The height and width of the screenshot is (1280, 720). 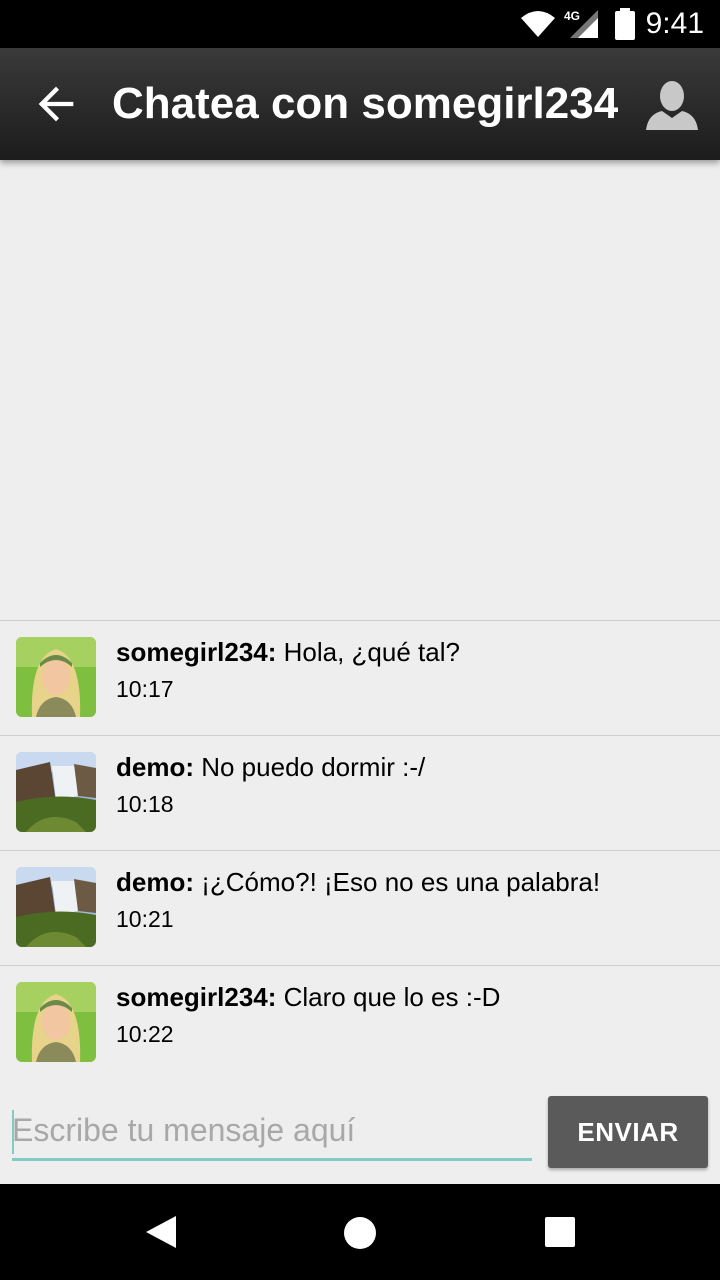 I want to click on message-item: somegirl234: Claro que lo es :-D 10:22, so click(x=360, y=1023).